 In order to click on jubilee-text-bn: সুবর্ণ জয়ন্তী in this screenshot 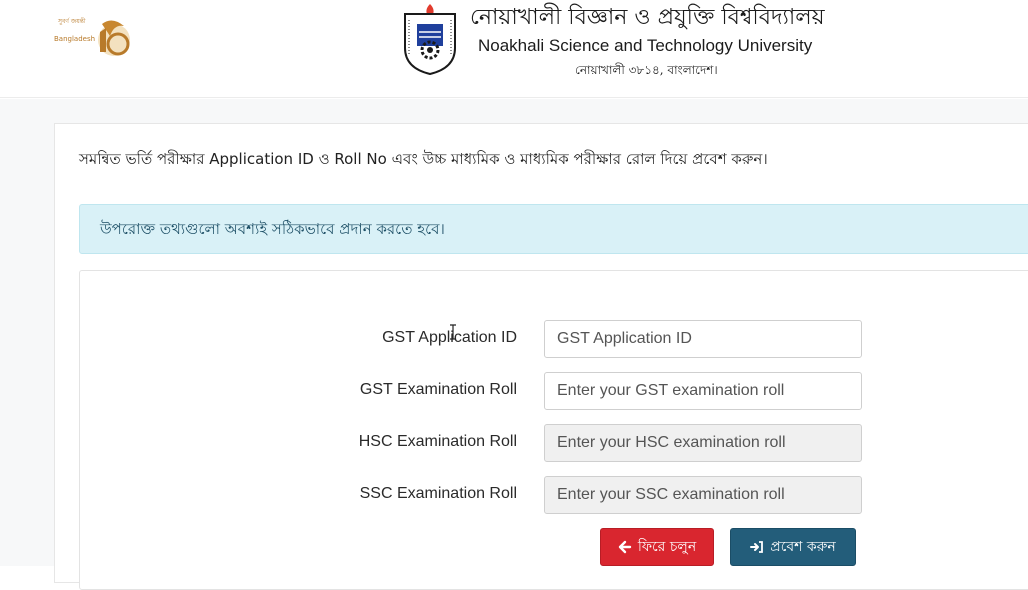, I will do `click(72, 21)`.